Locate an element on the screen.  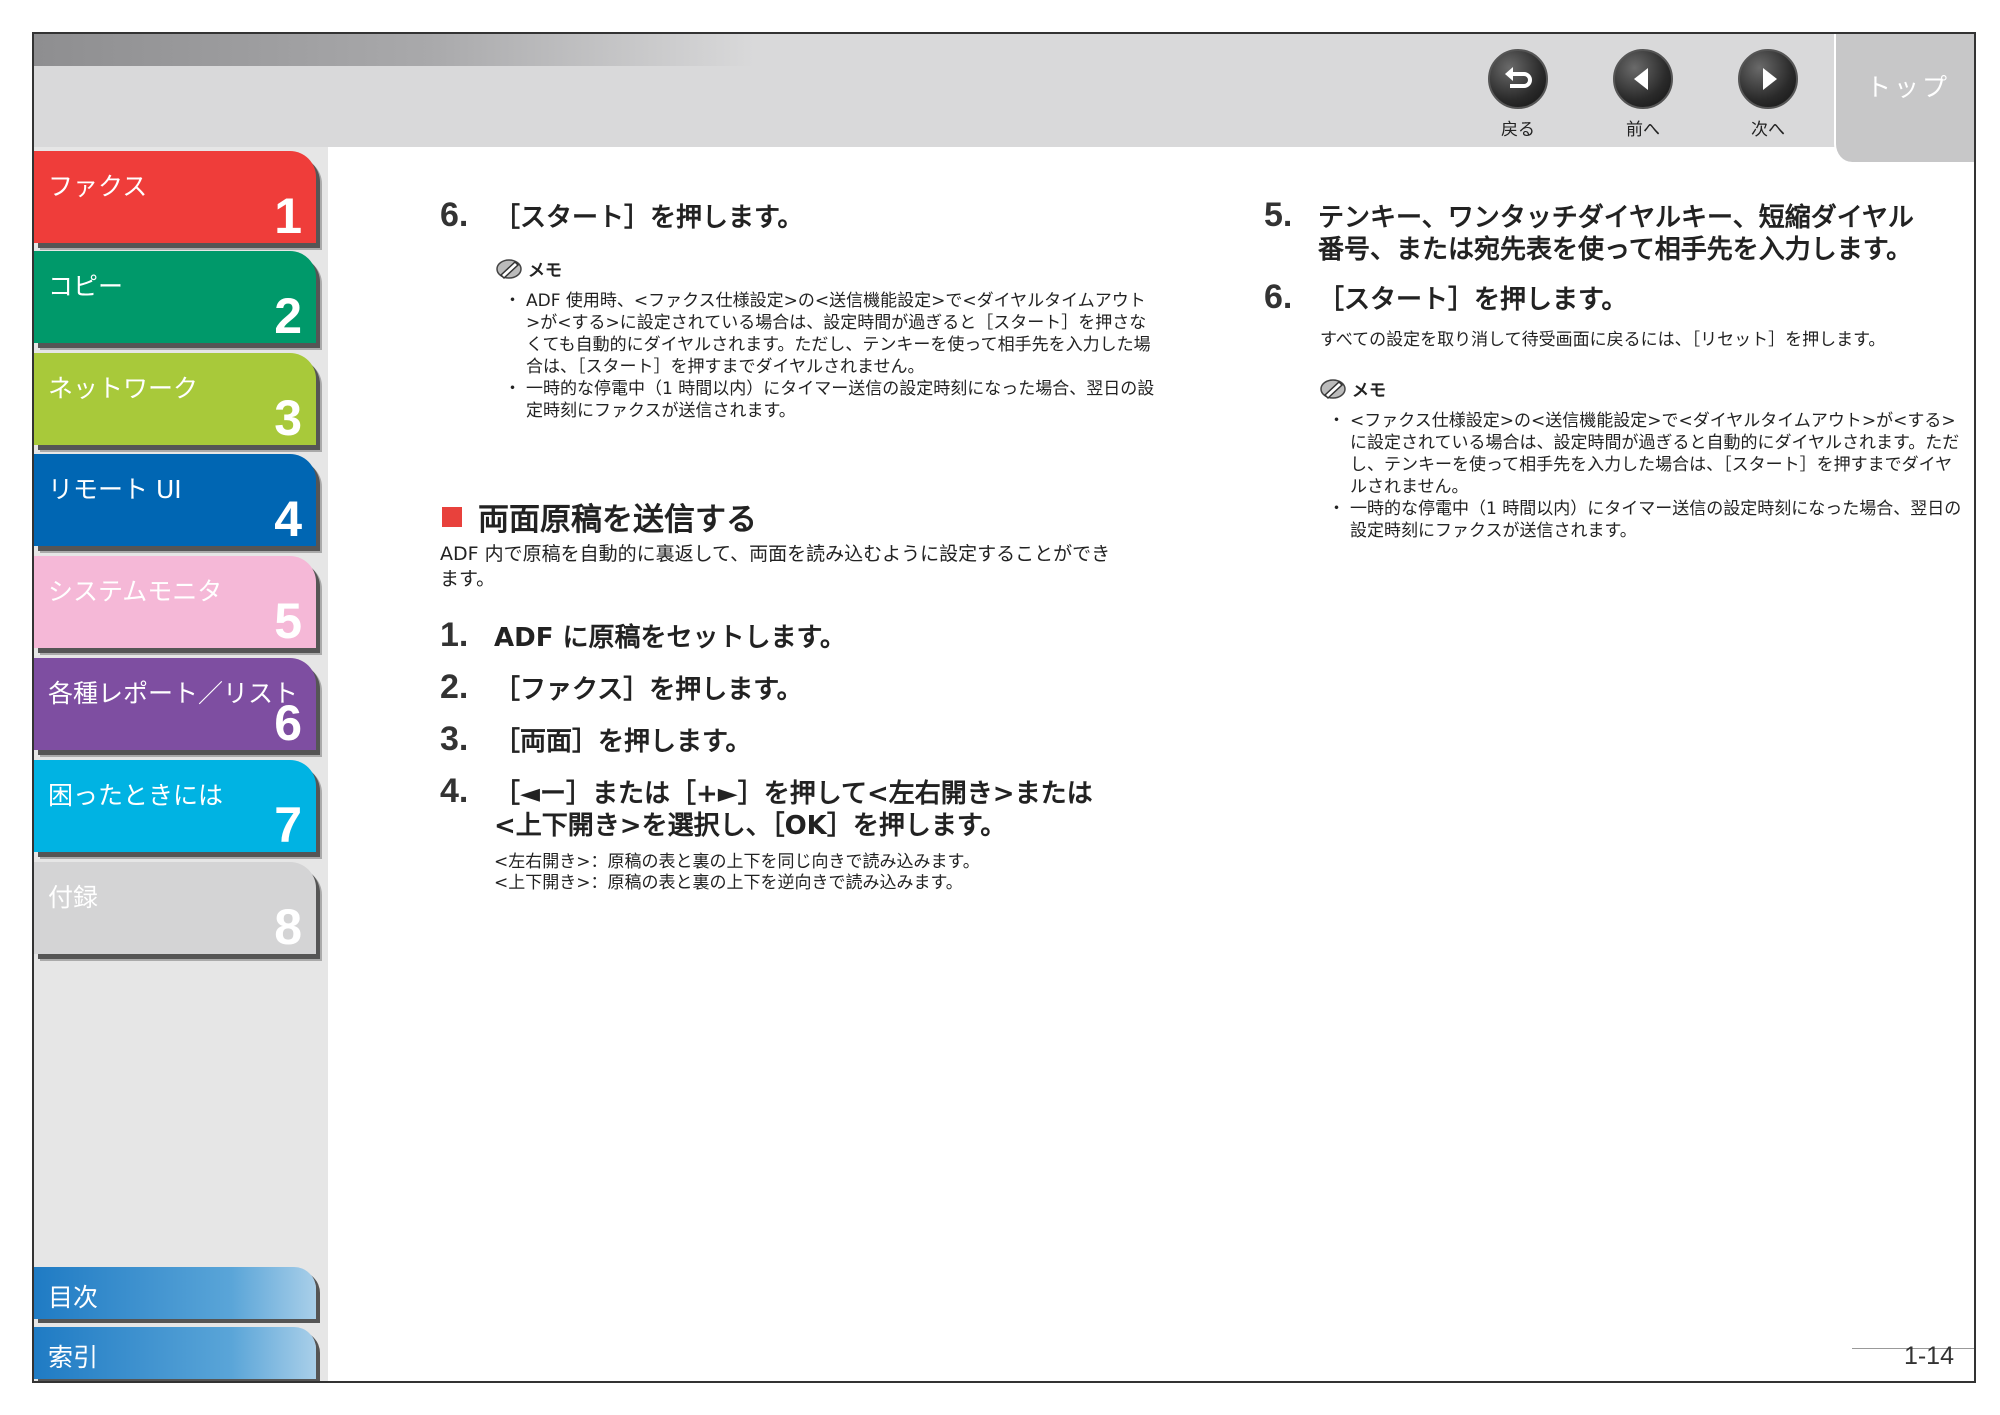
chapter-tab-4: リモート UI 4 is located at coordinates (175, 500).